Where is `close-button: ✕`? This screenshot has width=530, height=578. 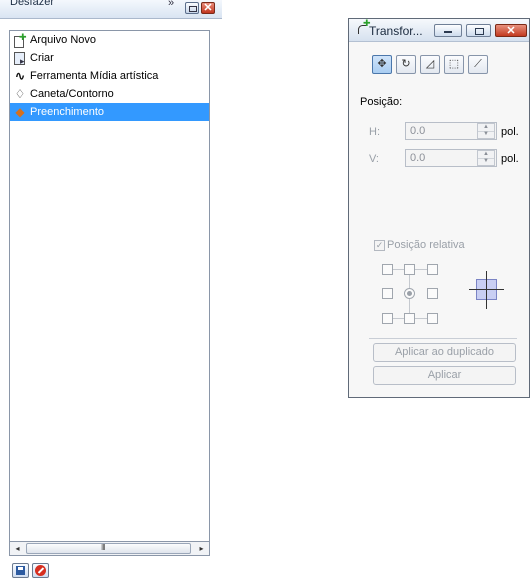 close-button: ✕ is located at coordinates (511, 30).